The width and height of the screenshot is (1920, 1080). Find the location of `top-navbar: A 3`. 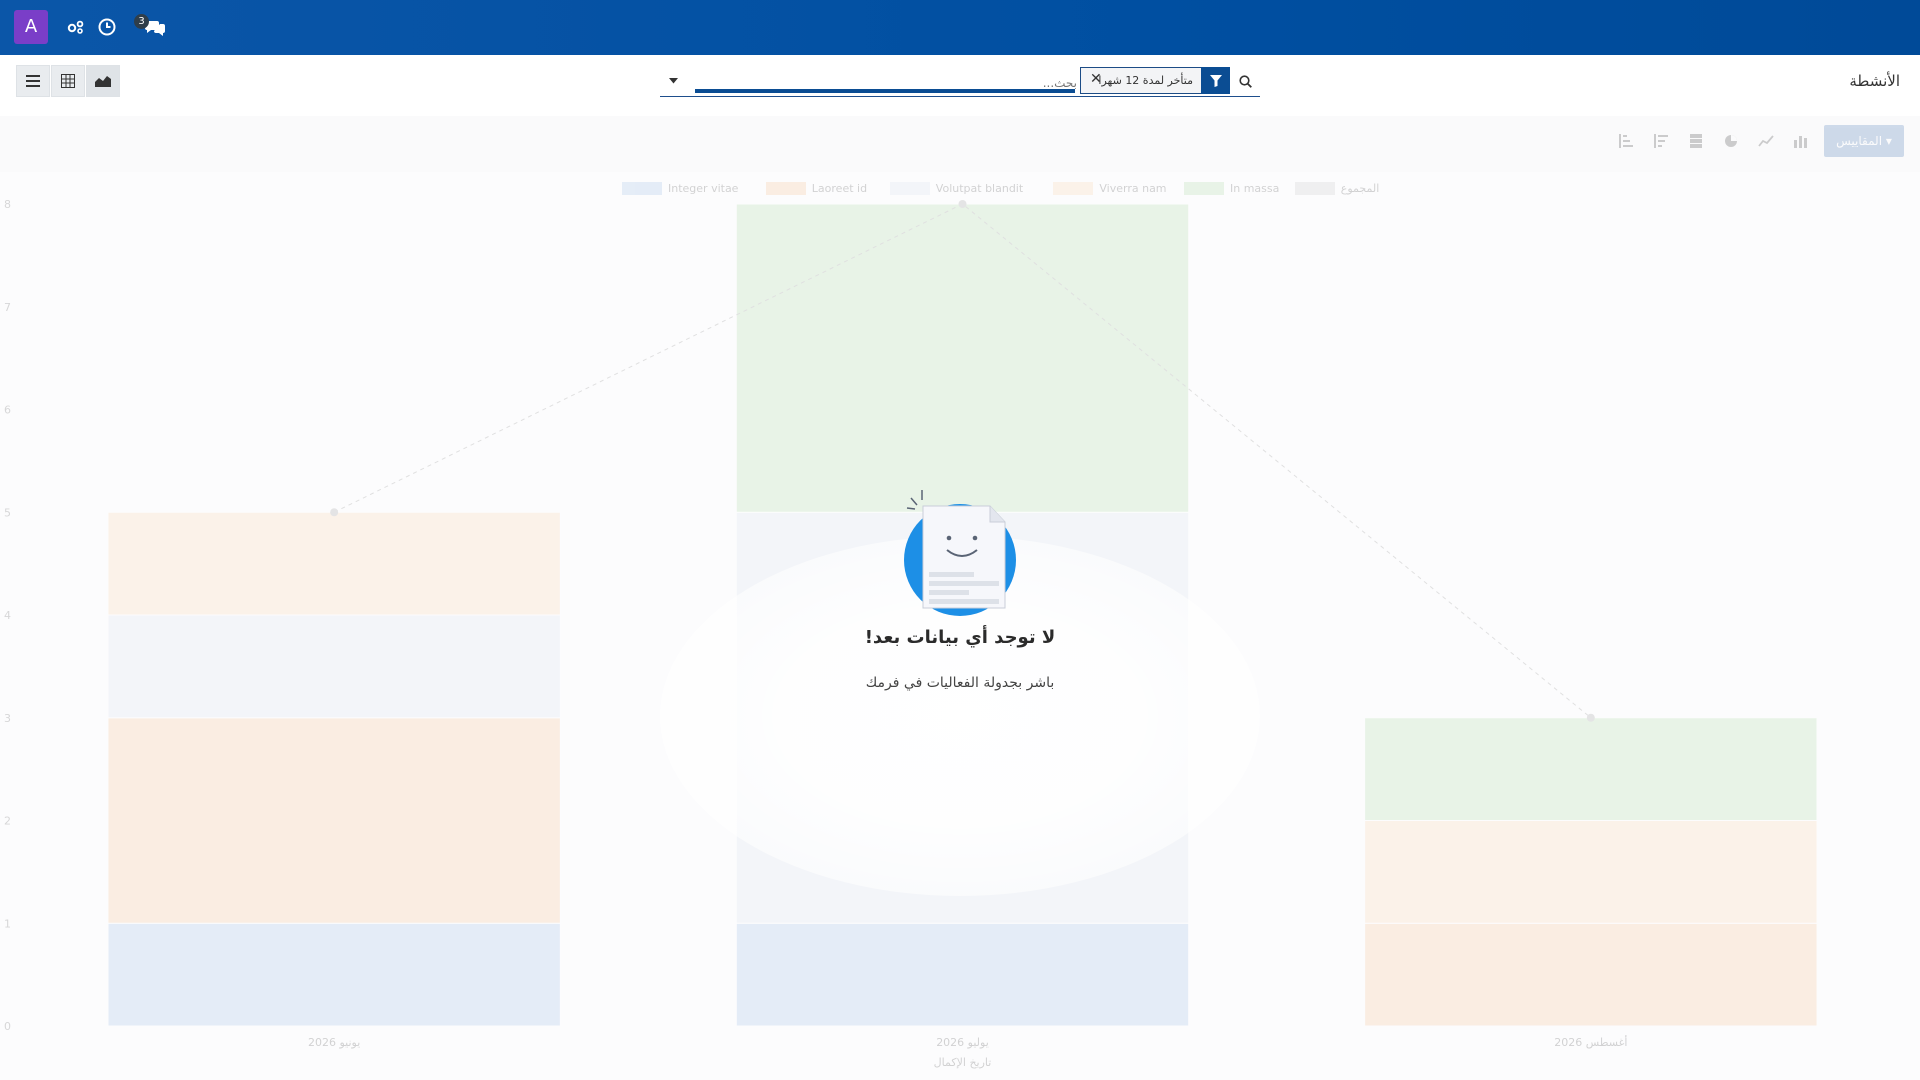

top-navbar: A 3 is located at coordinates (960, 27).